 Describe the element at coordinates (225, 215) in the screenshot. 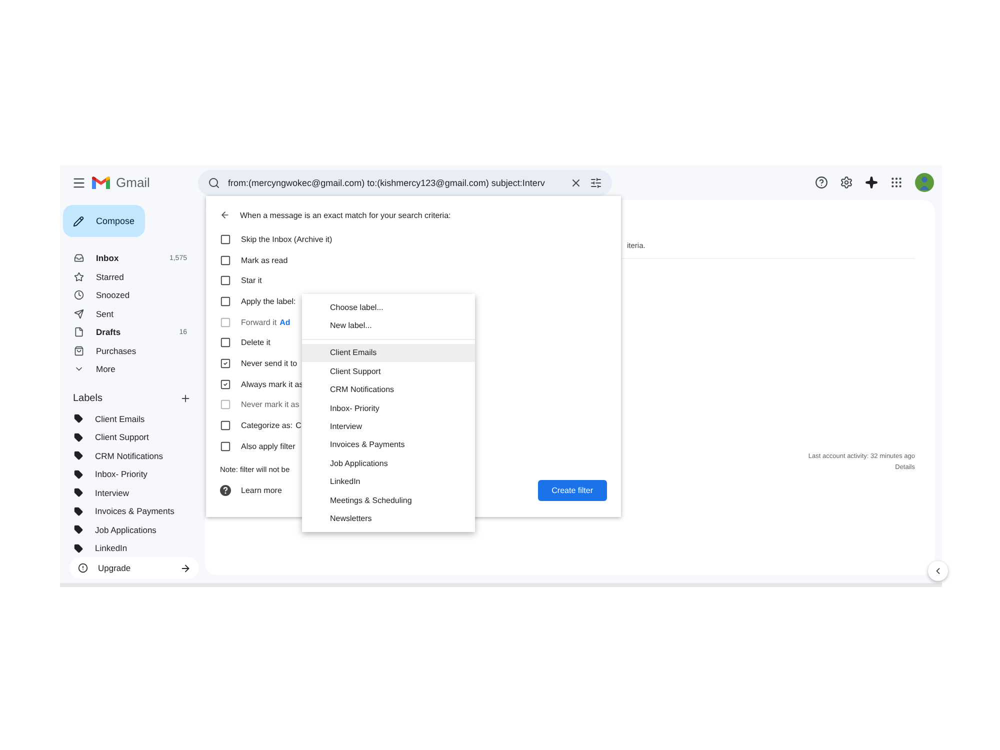

I see `back-icon` at that location.